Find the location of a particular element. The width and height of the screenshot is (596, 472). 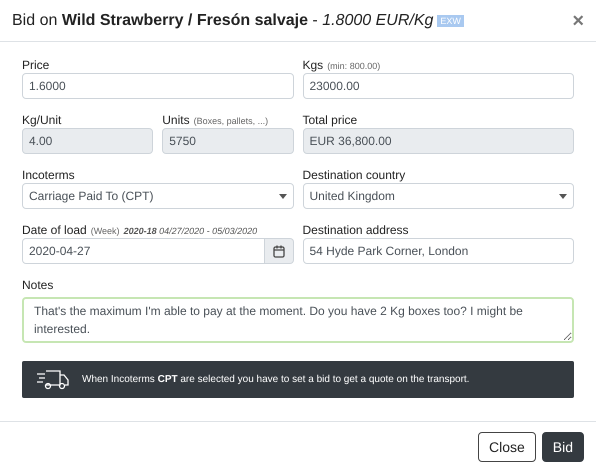

input-field: 23000.00 is located at coordinates (438, 86).